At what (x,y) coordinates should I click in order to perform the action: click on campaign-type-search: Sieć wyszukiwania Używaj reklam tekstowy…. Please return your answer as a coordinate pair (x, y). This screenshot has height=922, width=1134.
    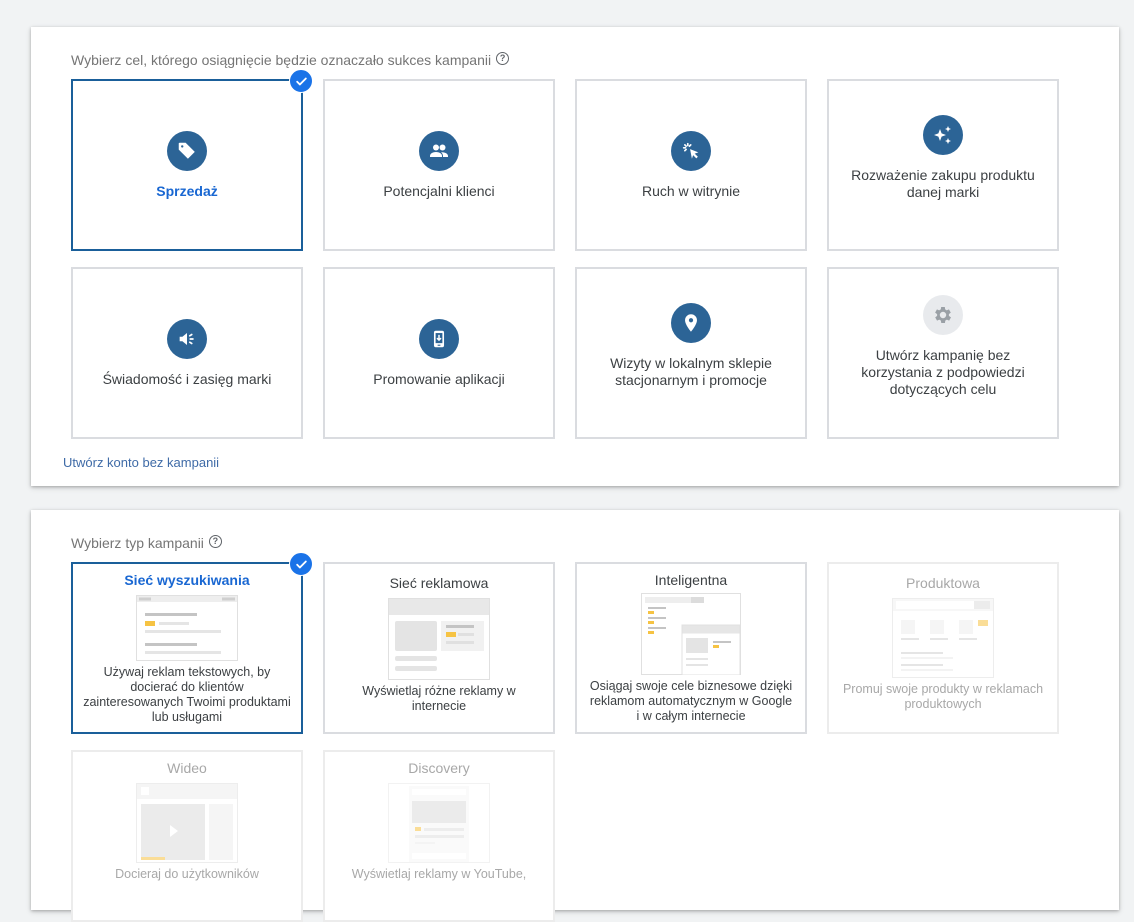
    Looking at the image, I should click on (192, 643).